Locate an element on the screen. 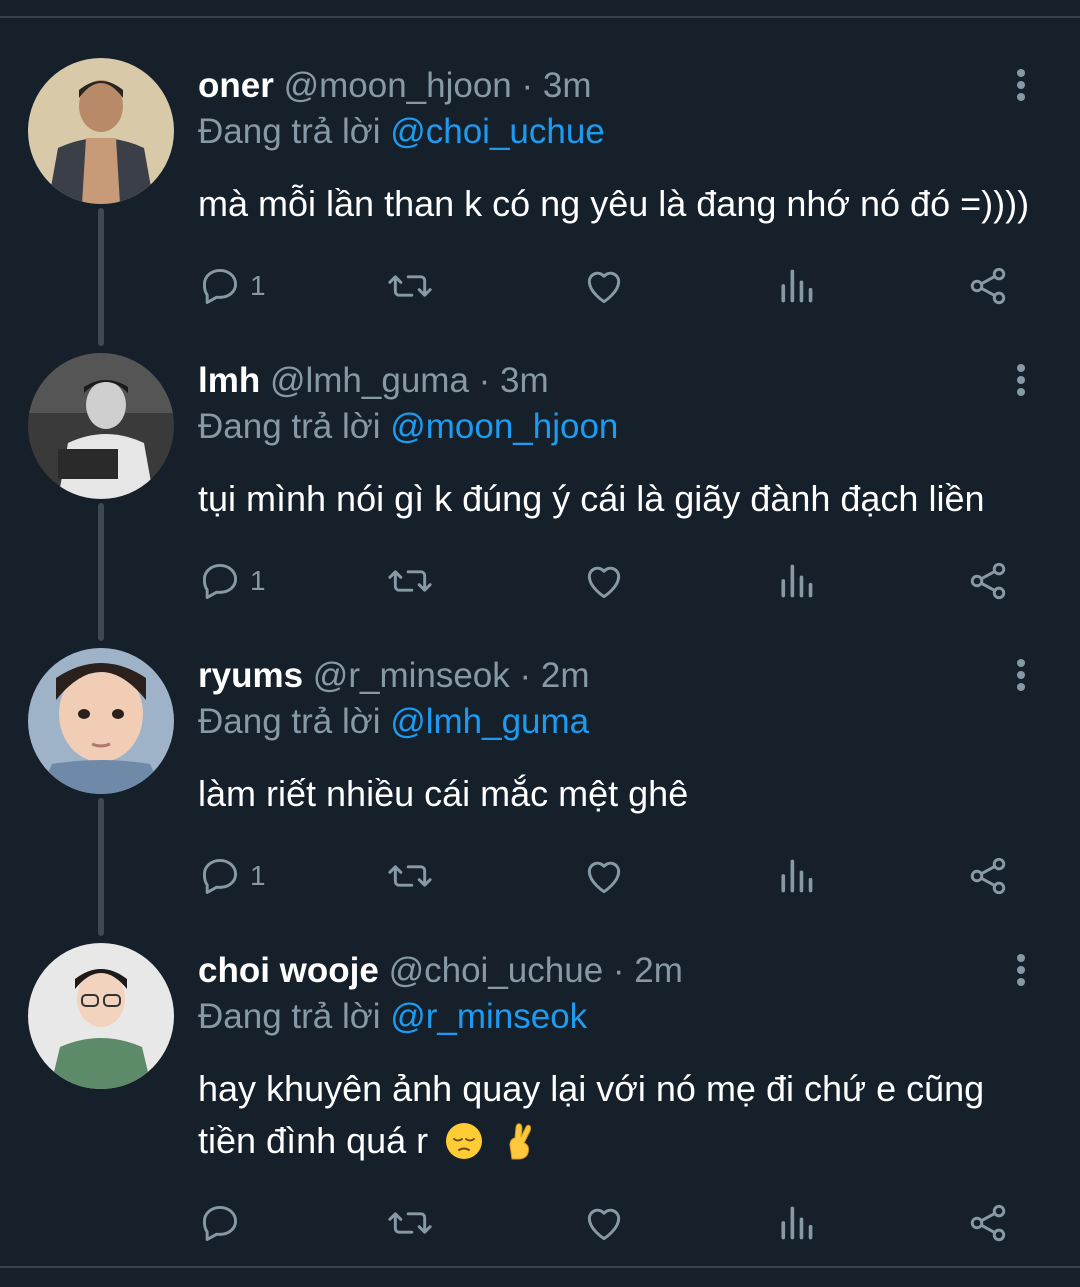 The image size is (1080, 1287). tweet-header: choi wooje @choi_uchue · 2m is located at coordinates (440, 971).